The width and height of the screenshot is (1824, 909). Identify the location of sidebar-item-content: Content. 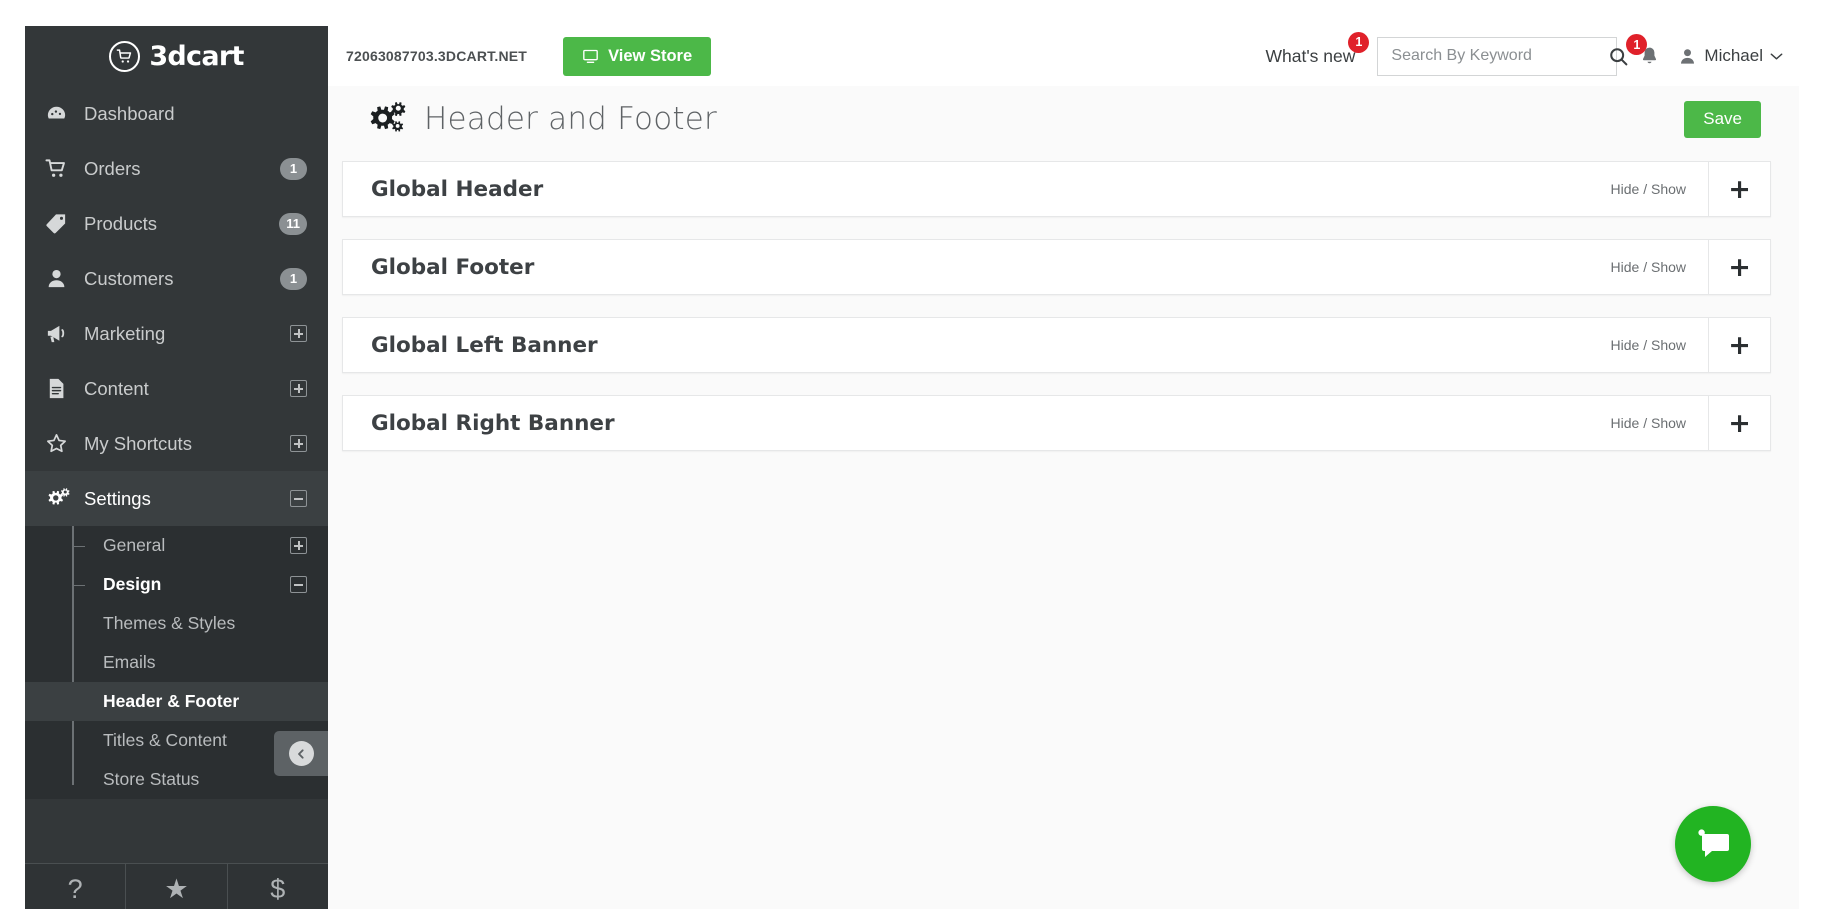
(176, 388).